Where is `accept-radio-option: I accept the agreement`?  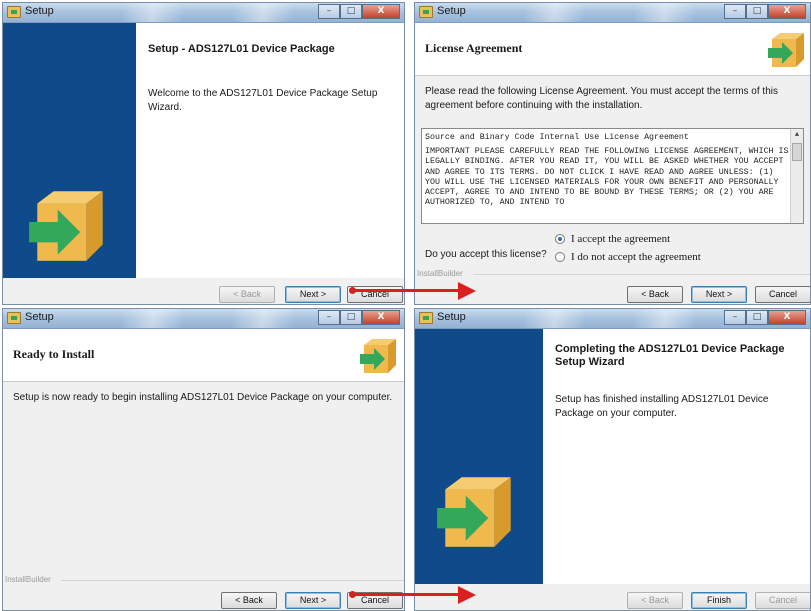 accept-radio-option: I accept the agreement is located at coordinates (612, 239).